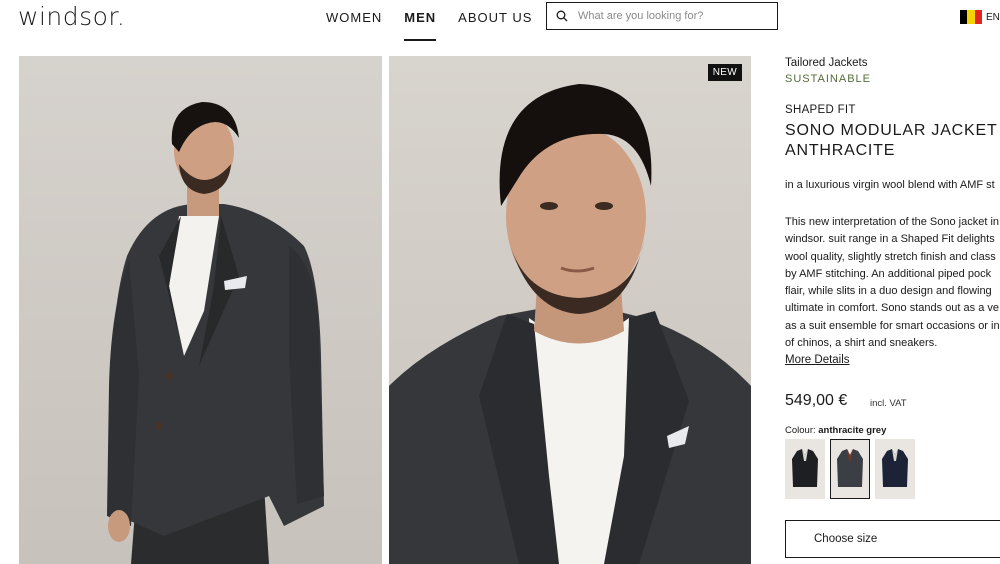  I want to click on search-input, so click(668, 16).